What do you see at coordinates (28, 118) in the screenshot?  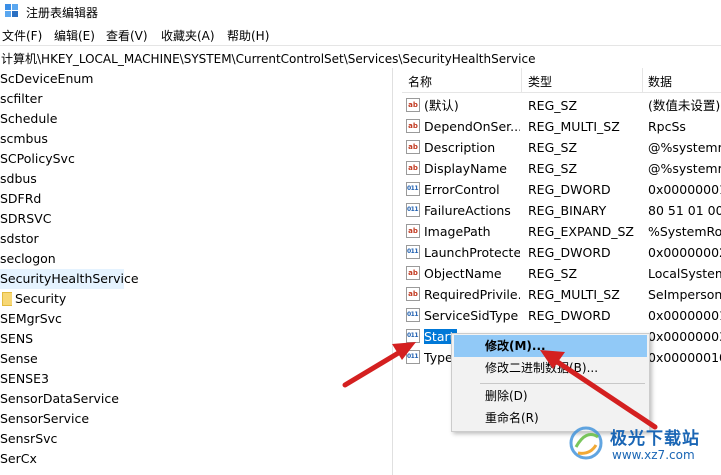 I see `tree-item: Schedule` at bounding box center [28, 118].